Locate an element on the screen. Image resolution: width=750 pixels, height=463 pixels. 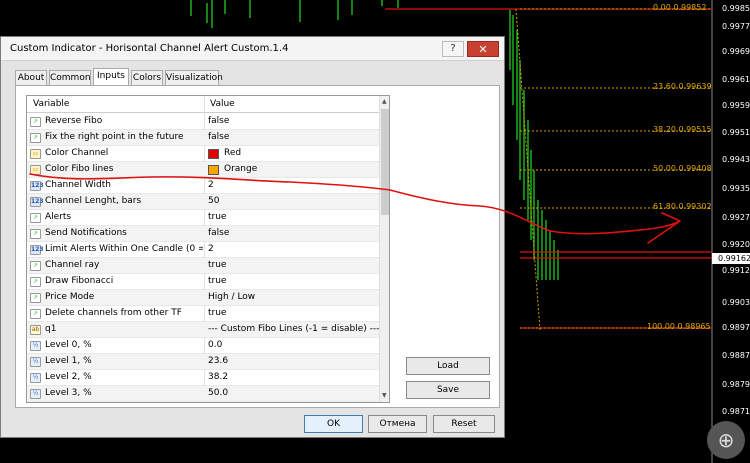
table-row: 123 Channel Width 2 is located at coordinates (203, 186).